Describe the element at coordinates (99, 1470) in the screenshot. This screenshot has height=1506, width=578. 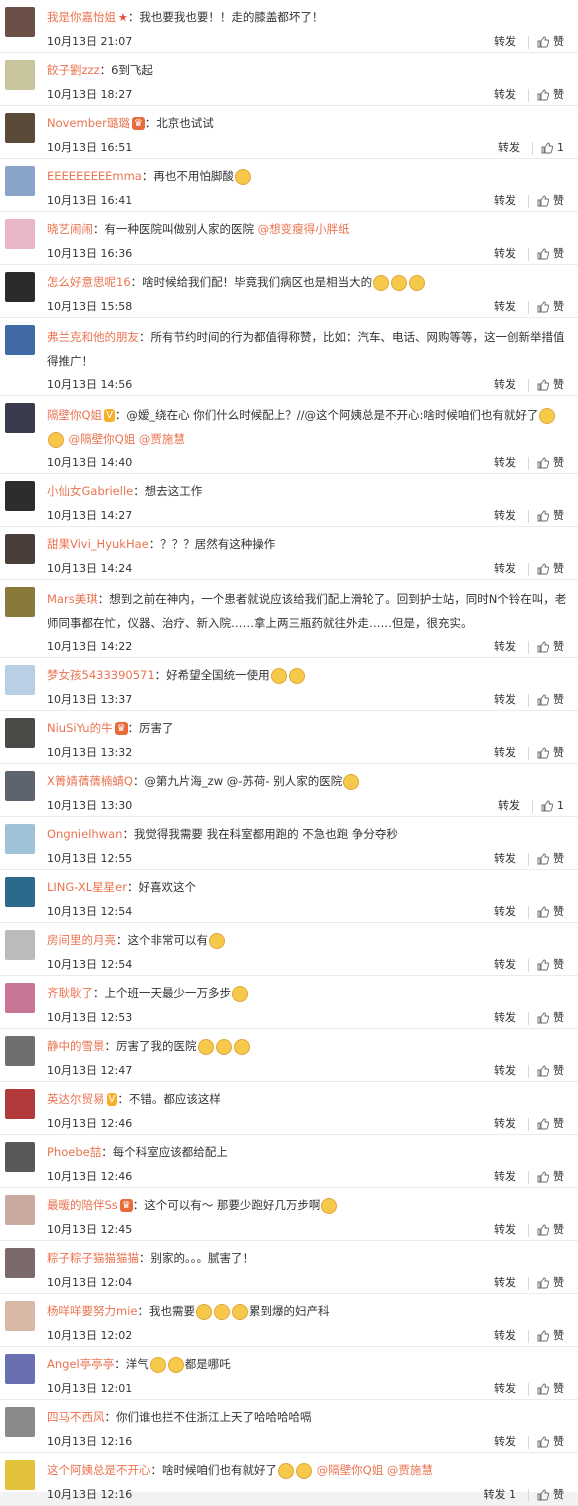
I see `username-link: 这个阿姨总是不开心` at that location.